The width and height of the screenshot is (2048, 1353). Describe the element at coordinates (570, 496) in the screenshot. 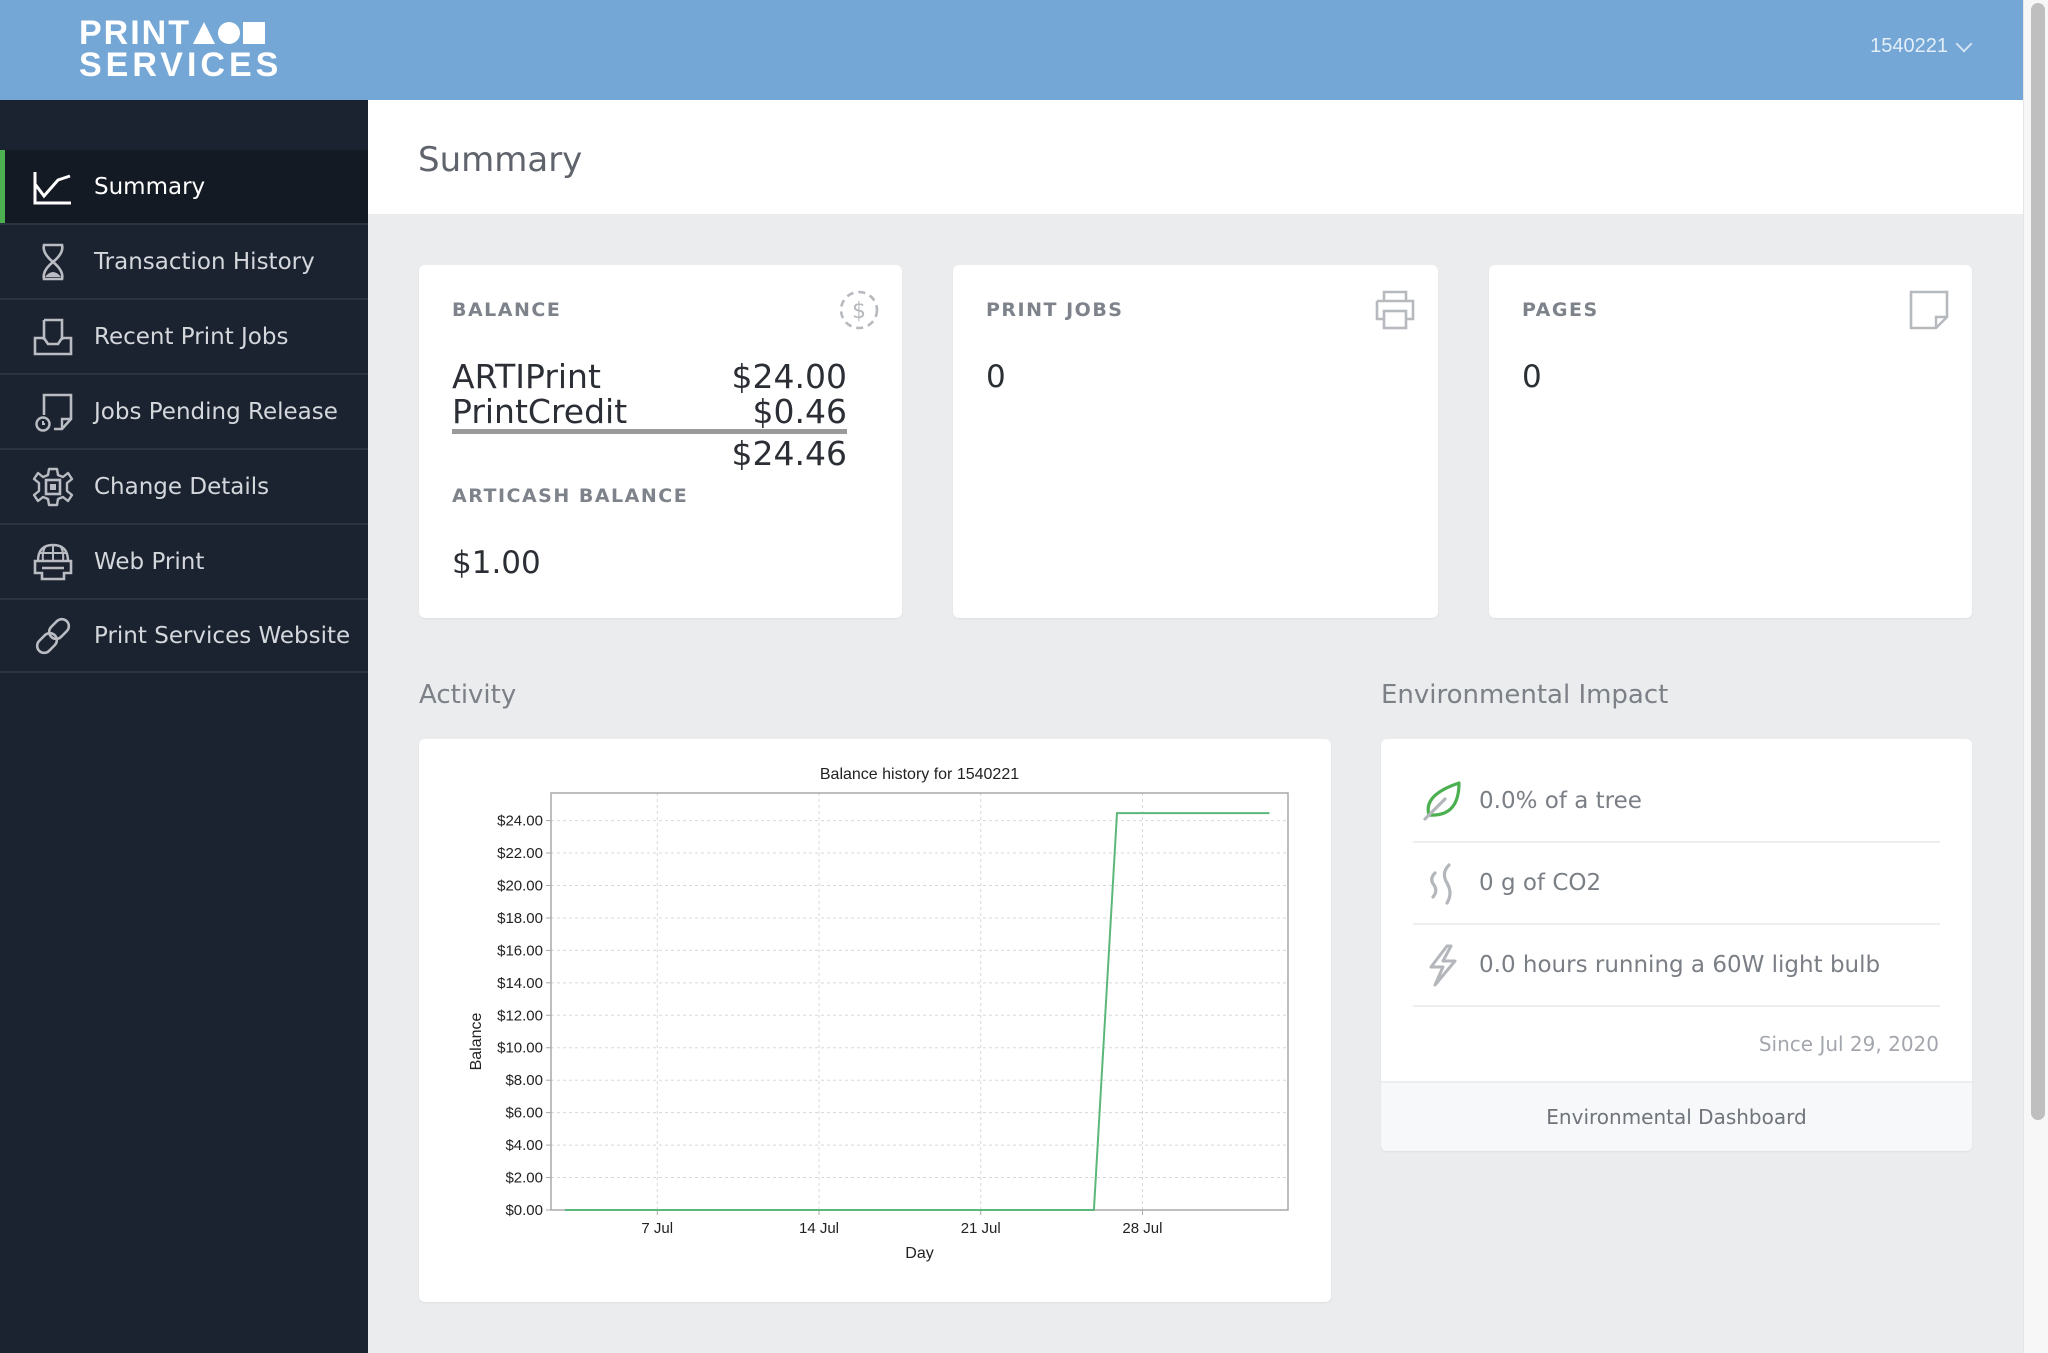

I see `articash-balance-label: ARTICASH BALANCE` at that location.